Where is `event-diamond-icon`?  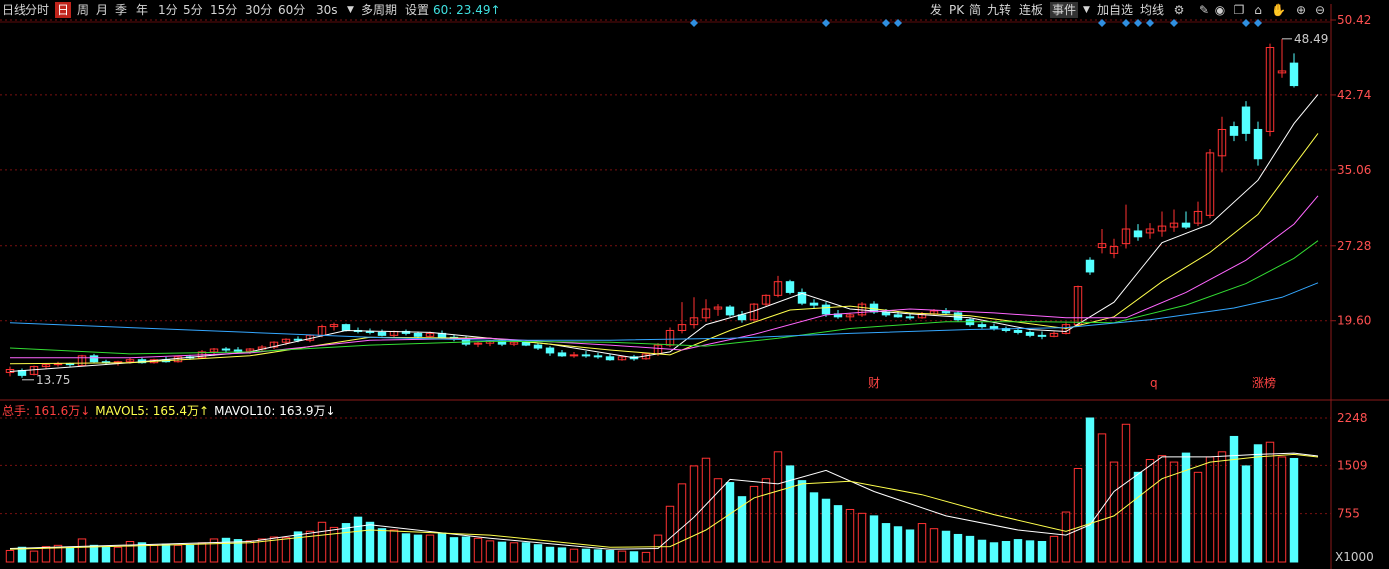 event-diamond-icon is located at coordinates (1126, 23).